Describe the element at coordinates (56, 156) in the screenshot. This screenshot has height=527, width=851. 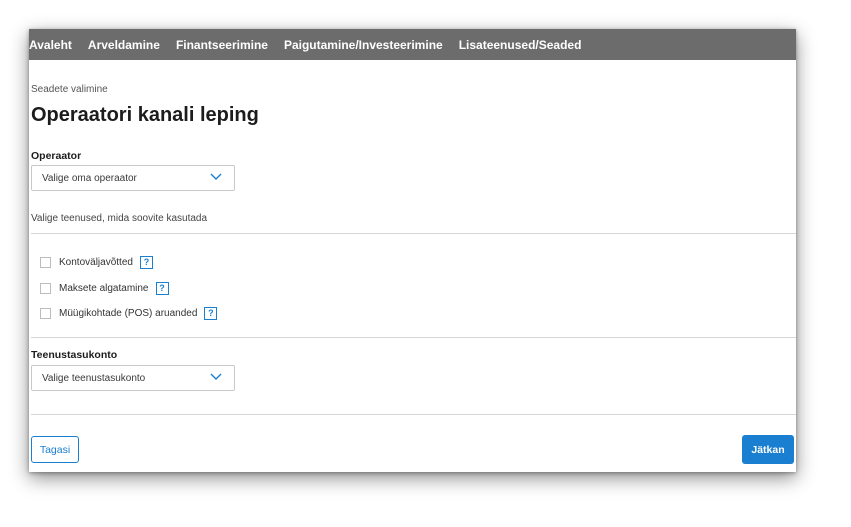
I see `operator-label: Operaator` at that location.